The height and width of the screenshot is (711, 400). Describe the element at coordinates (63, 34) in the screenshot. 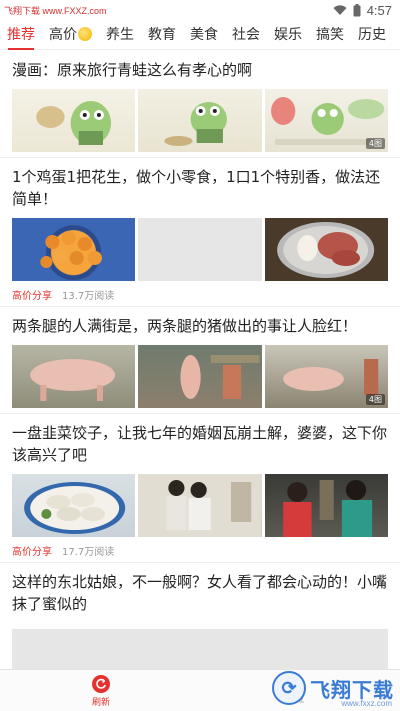

I see `tab-label: 高价` at that location.